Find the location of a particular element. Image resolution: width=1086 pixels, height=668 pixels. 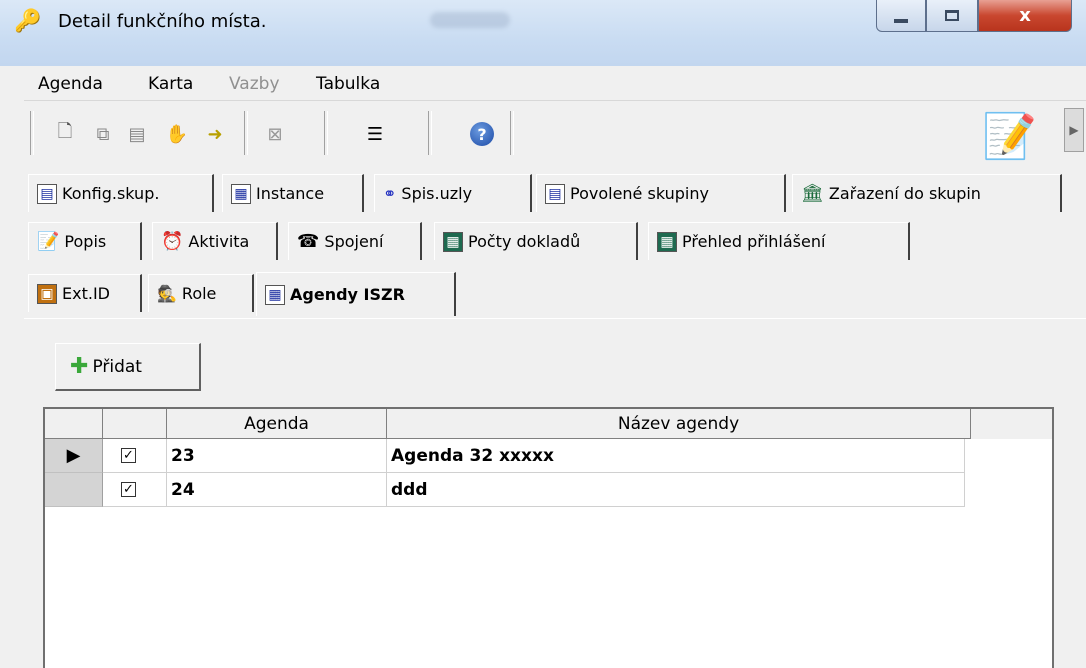

tab-instance: ▦ Instance is located at coordinates (293, 193).